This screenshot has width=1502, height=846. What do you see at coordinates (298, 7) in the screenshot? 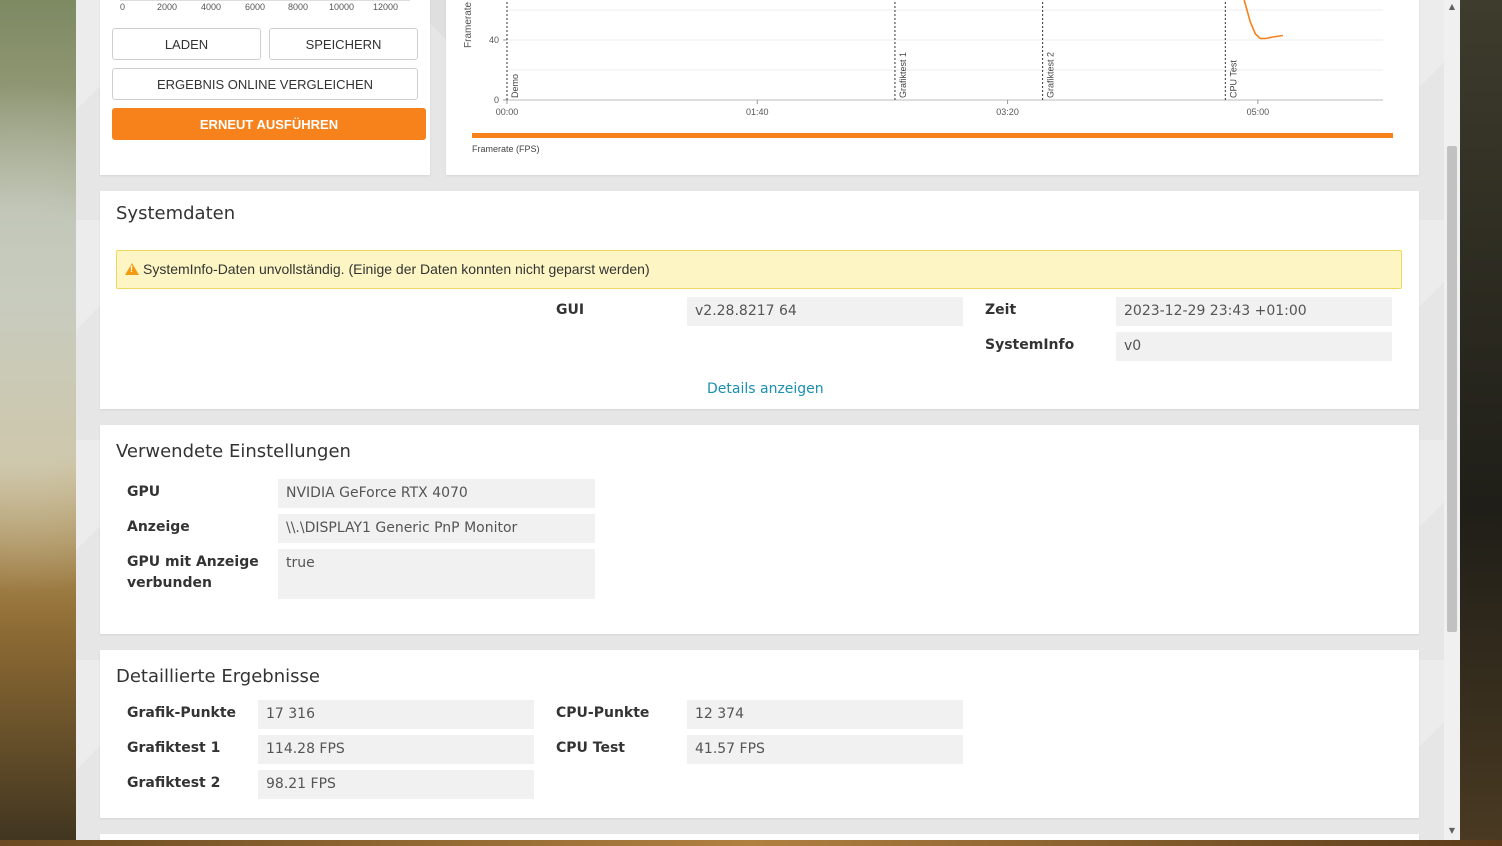
I see `x-tick-label: 8000` at bounding box center [298, 7].